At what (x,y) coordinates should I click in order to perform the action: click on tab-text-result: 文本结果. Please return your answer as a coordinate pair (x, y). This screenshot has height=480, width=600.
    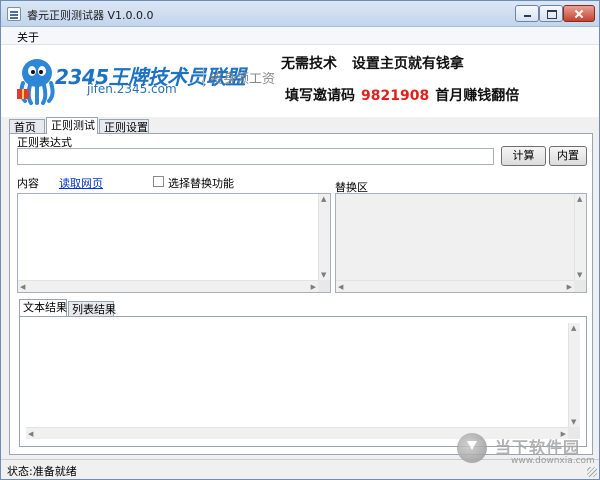
    Looking at the image, I should click on (43, 307).